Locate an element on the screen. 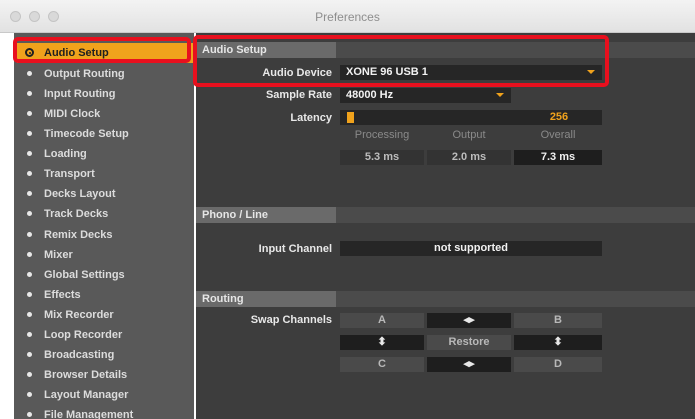 The image size is (695, 419). sidebar-item-loading: Loading is located at coordinates (105, 154).